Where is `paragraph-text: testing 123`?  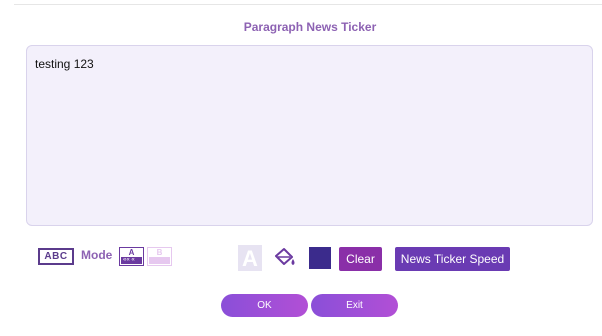
paragraph-text: testing 123 is located at coordinates (64, 64).